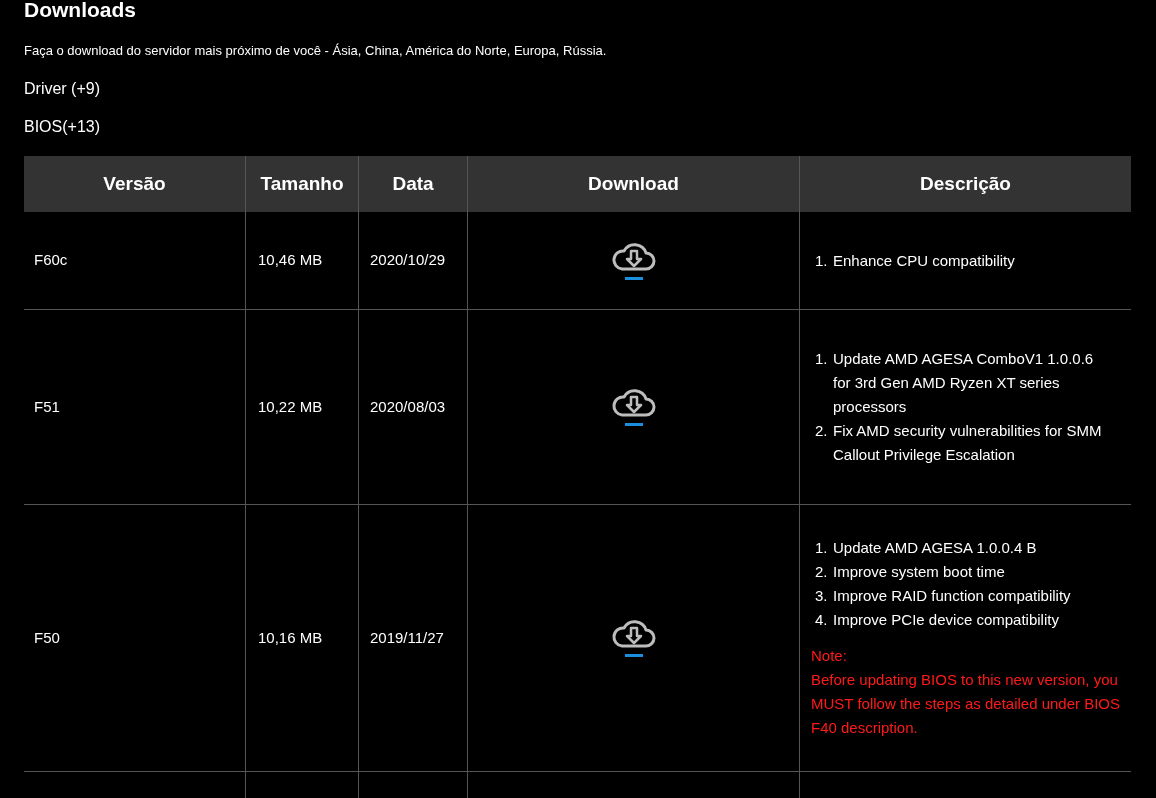 This screenshot has height=798, width=1156. Describe the element at coordinates (47, 637) in the screenshot. I see `version-cell-text: F50` at that location.